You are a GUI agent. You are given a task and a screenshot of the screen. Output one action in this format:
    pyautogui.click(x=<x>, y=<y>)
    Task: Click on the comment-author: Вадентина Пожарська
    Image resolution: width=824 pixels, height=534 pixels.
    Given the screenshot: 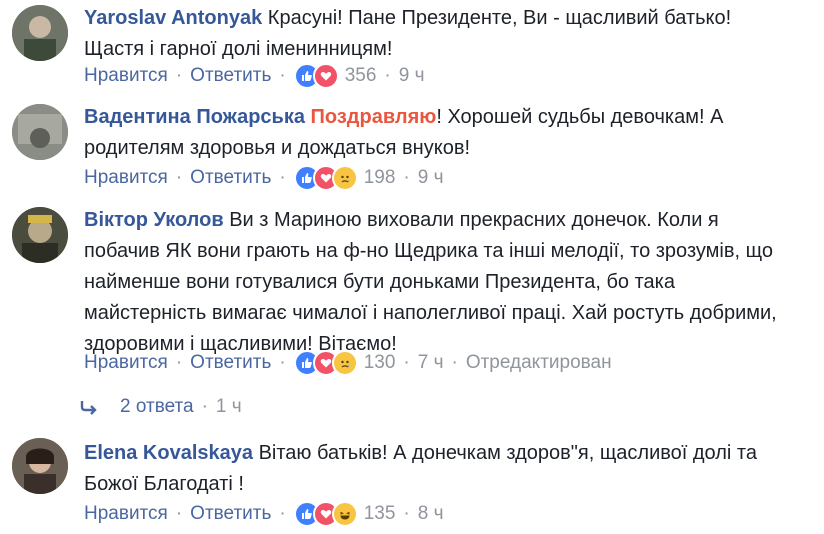 What is the action you would take?
    pyautogui.click(x=194, y=117)
    